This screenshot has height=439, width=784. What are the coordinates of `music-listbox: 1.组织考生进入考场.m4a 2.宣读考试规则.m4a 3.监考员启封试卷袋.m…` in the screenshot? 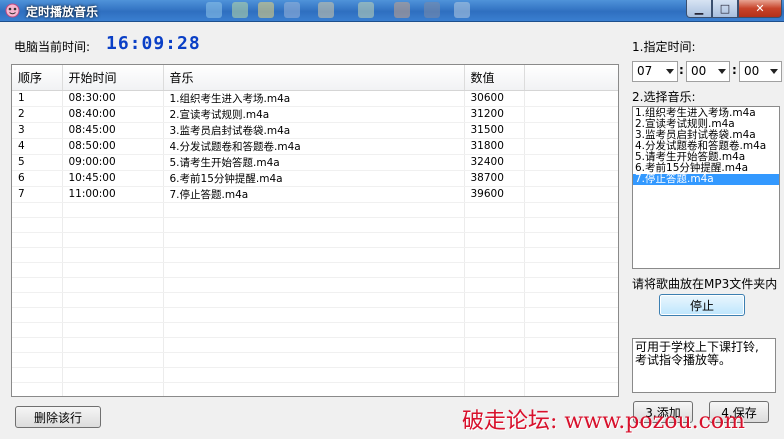 It's located at (706, 187).